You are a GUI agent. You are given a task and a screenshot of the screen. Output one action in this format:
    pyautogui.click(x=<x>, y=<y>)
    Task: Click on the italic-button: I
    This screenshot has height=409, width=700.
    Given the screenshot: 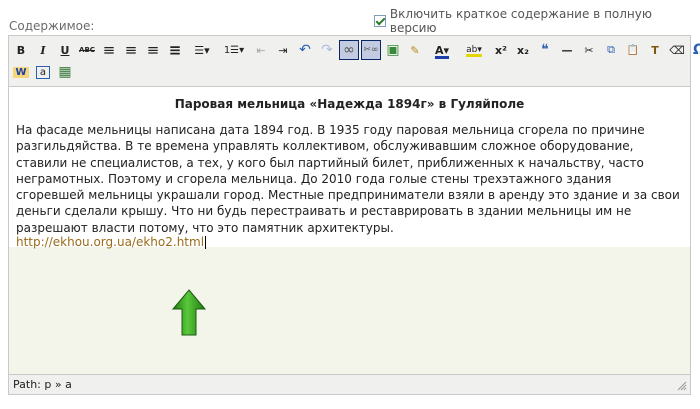 What is the action you would take?
    pyautogui.click(x=43, y=50)
    